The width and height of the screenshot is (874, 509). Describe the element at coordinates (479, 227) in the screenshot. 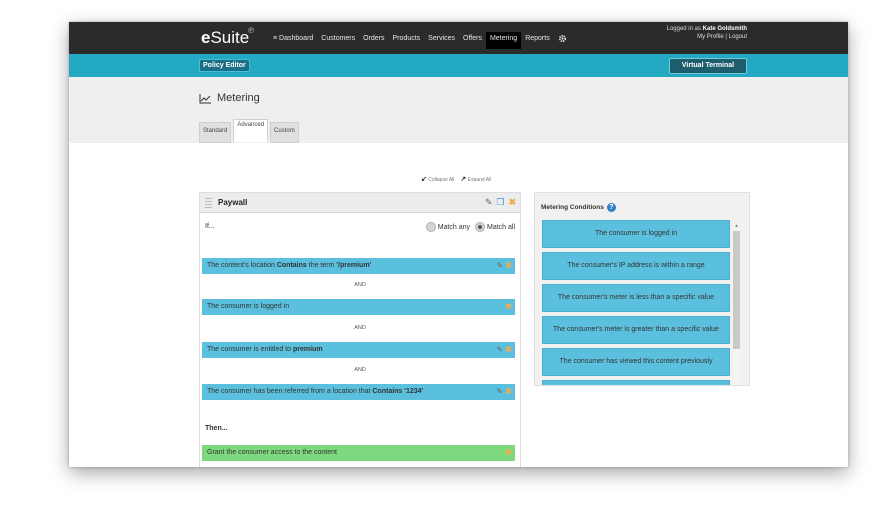

I see `radio-selected-icon` at that location.